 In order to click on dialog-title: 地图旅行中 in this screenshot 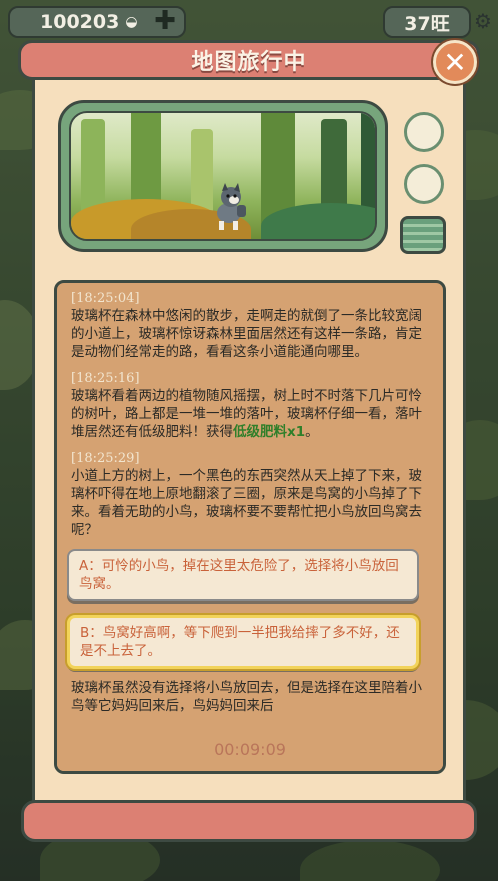, I will do `click(249, 62)`.